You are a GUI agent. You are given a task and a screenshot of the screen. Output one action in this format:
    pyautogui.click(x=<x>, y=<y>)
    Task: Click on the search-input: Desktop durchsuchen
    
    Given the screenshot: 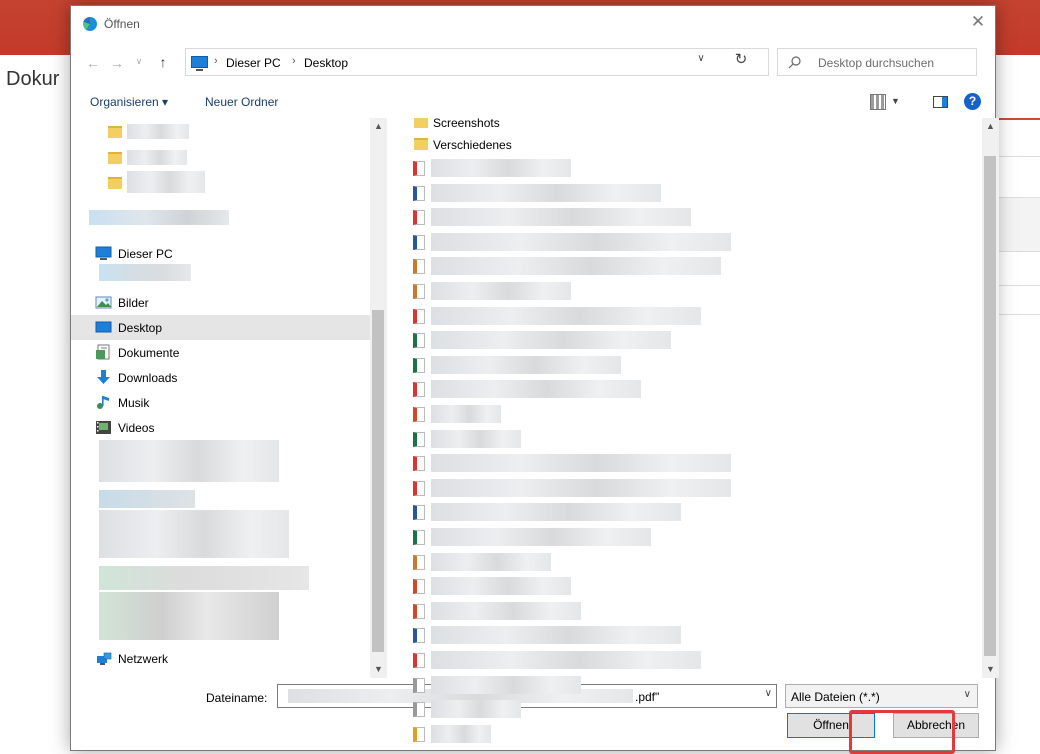 What is the action you would take?
    pyautogui.click(x=877, y=62)
    